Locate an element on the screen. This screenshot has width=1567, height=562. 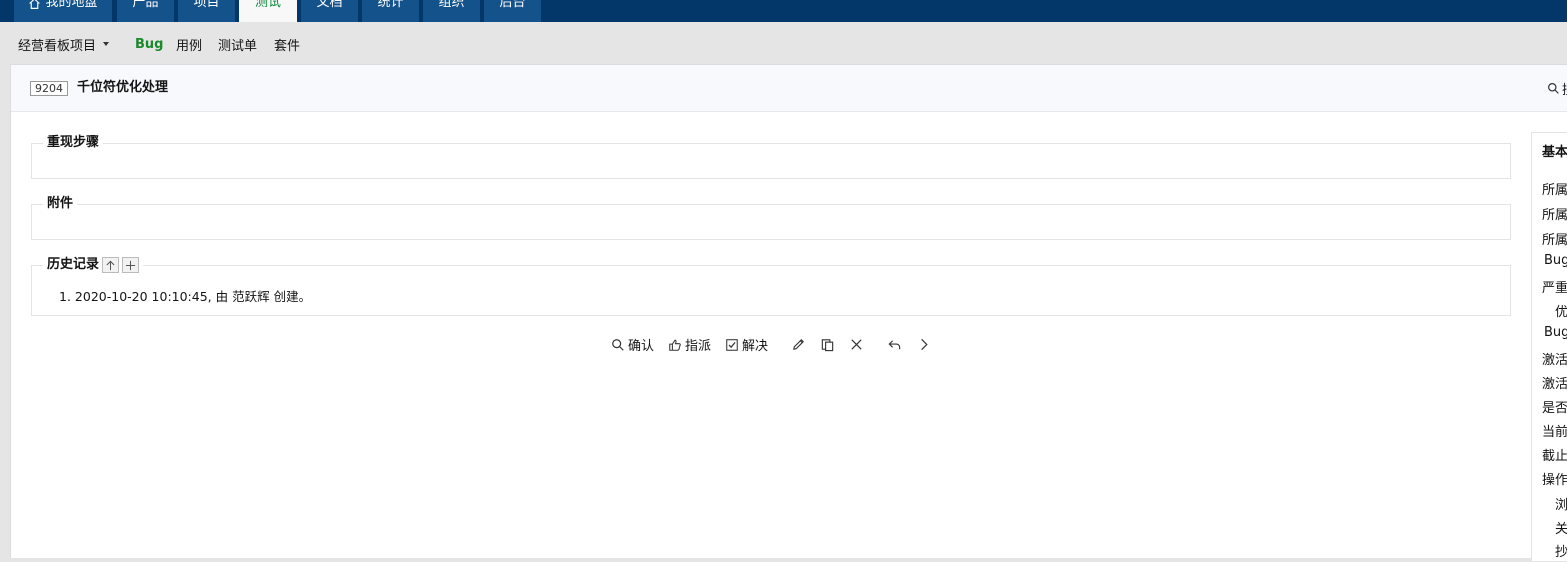
history-text-end: 创建。 is located at coordinates (290, 296).